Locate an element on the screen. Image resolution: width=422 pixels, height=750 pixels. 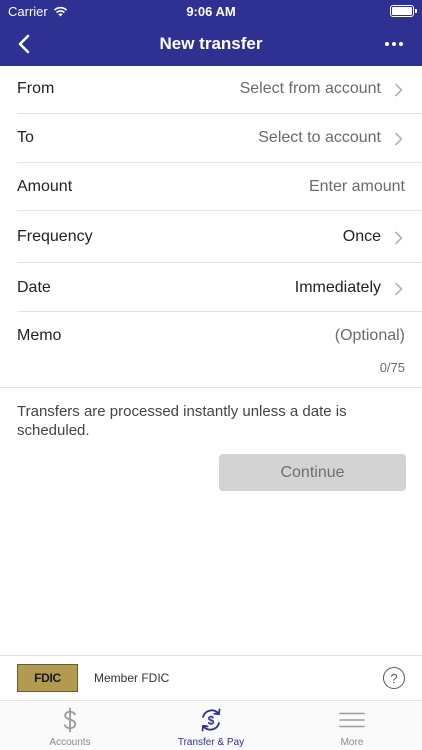
more-options-button is located at coordinates (394, 44).